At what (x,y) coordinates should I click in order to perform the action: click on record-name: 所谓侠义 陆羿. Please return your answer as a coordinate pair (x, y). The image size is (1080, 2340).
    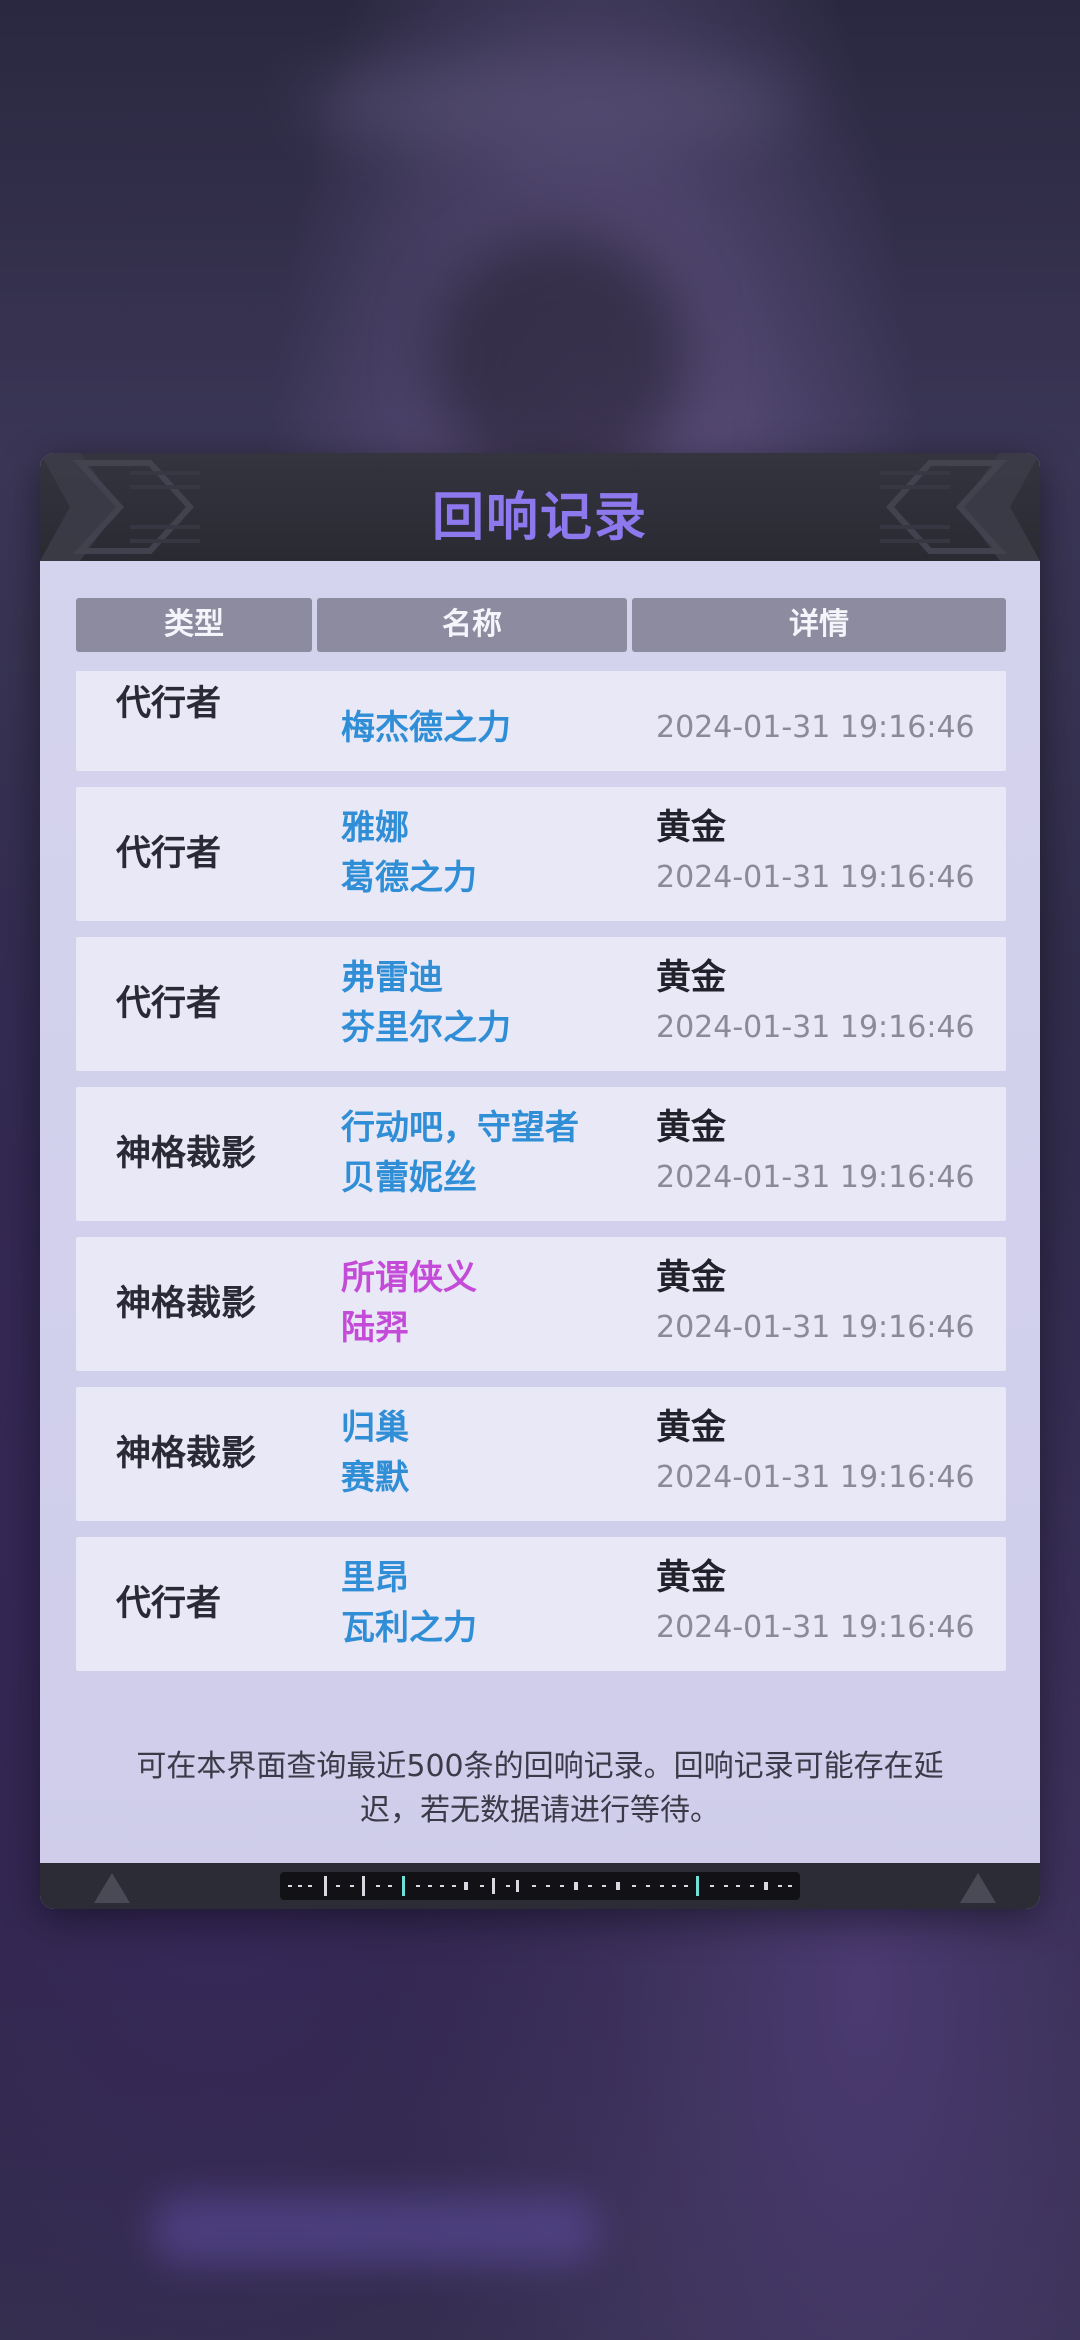
    Looking at the image, I should click on (409, 1303).